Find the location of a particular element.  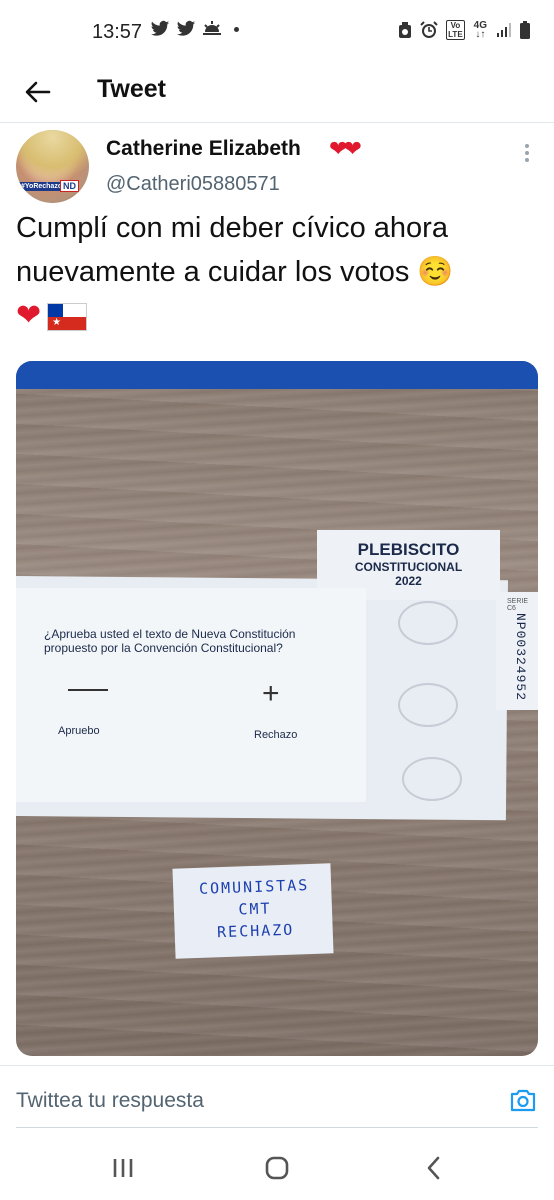

signal-icon is located at coordinates (504, 30).